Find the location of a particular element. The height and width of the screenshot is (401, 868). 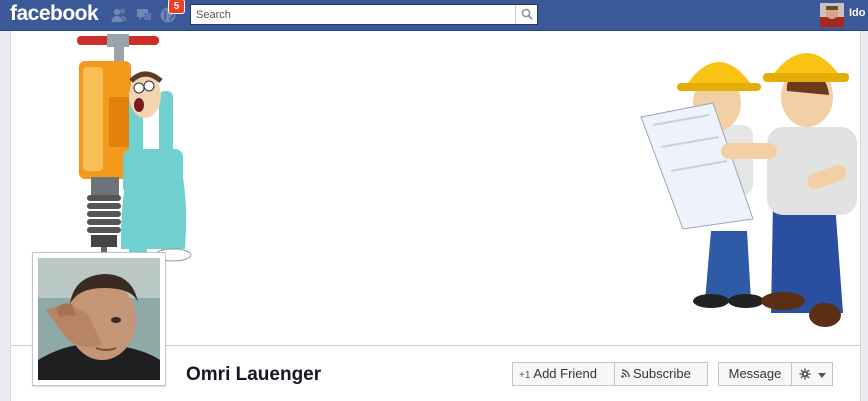

profile-photo-image is located at coordinates (99, 319).